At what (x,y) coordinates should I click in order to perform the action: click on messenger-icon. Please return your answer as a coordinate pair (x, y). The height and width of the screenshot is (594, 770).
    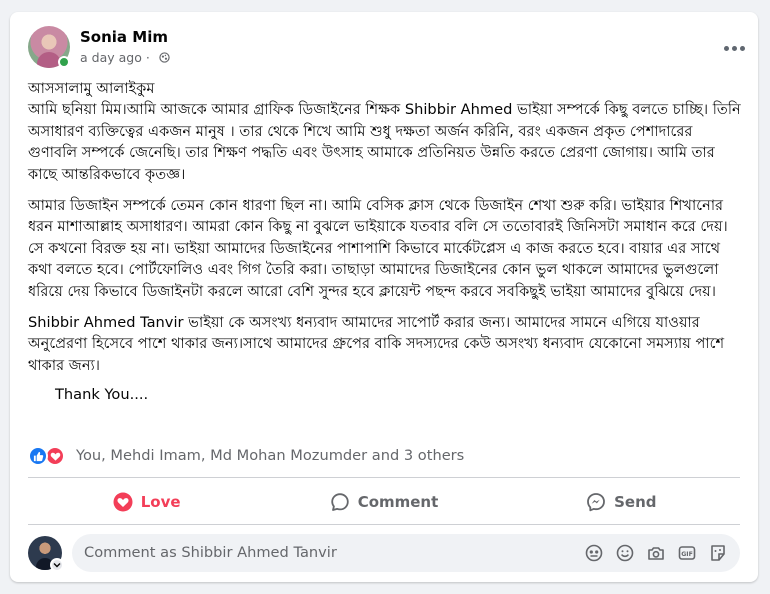
    Looking at the image, I should click on (596, 502).